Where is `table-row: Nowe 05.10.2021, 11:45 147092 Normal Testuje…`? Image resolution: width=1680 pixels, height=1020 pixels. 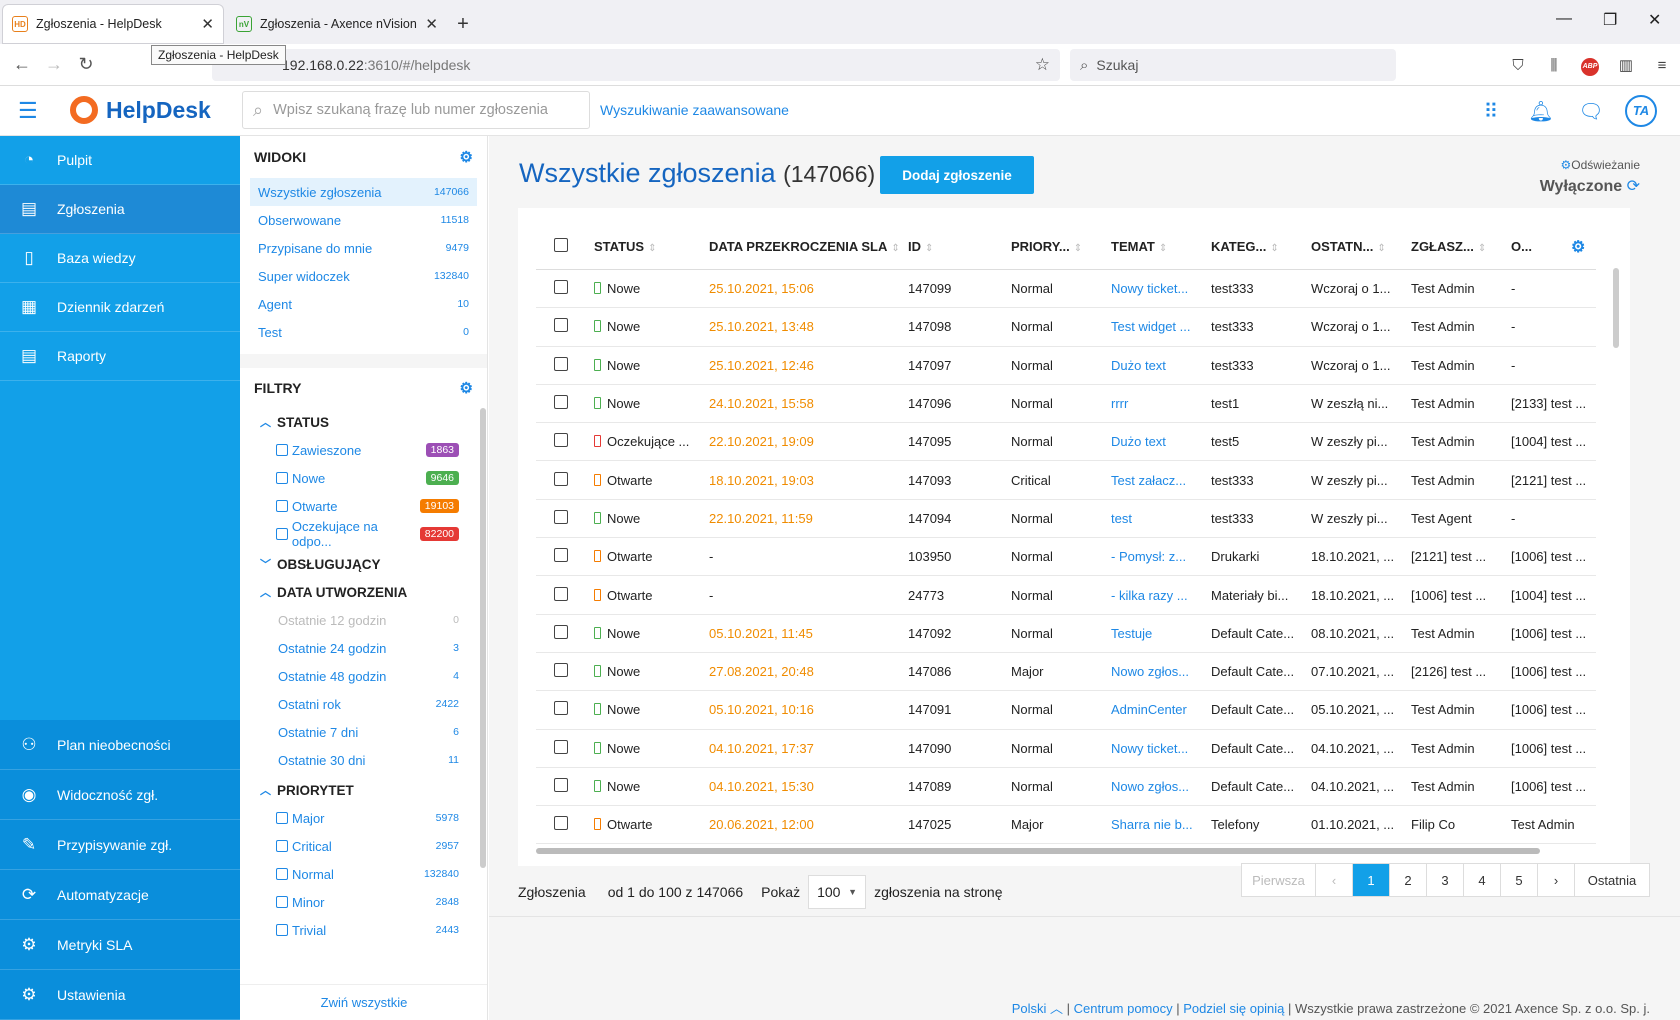
table-row: Nowe 05.10.2021, 11:45 147092 Normal Testuje… is located at coordinates (1066, 634).